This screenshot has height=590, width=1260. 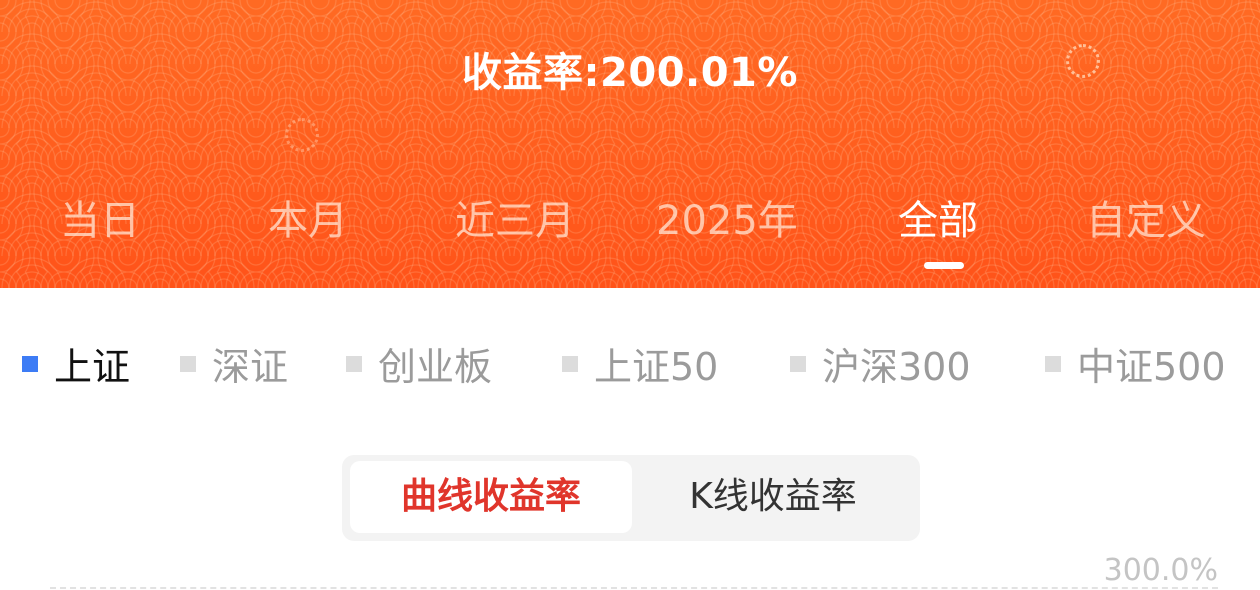 I want to click on kline-return-option: K线收益率, so click(x=773, y=497).